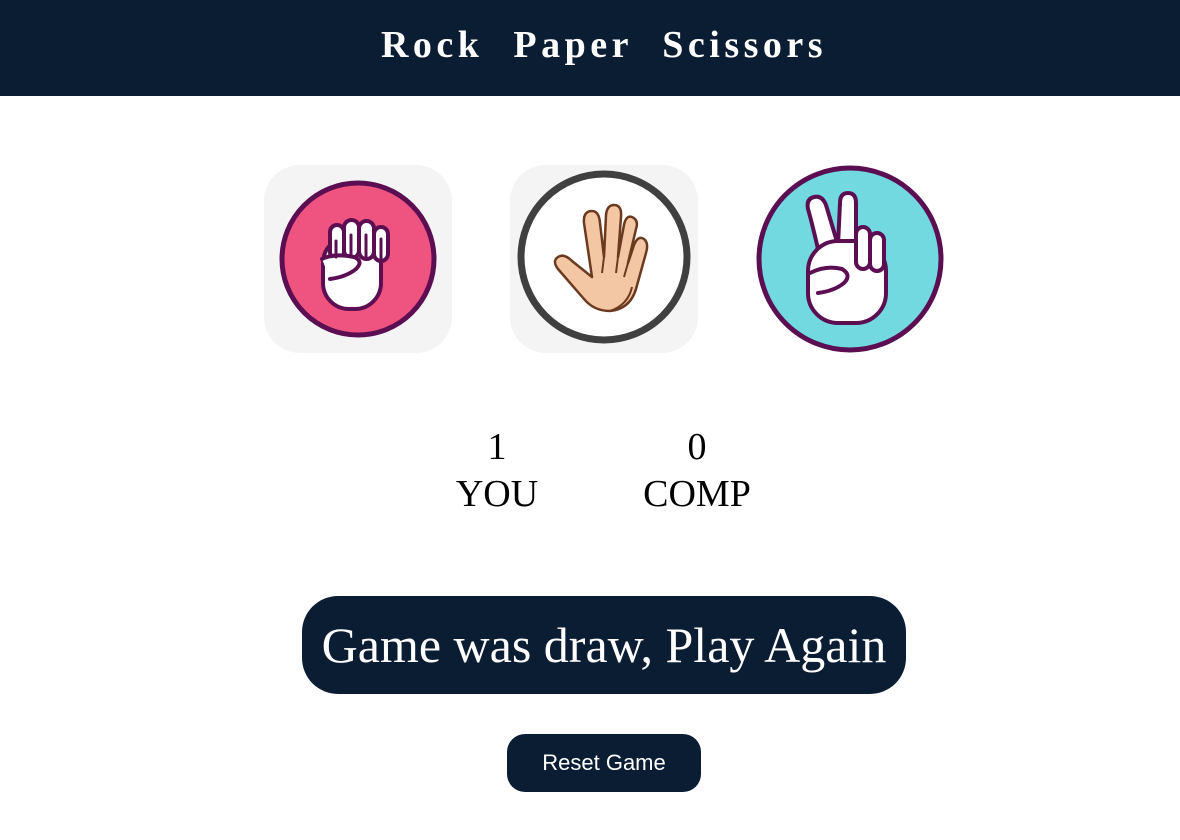  Describe the element at coordinates (497, 447) in the screenshot. I see `user-score: 1` at that location.